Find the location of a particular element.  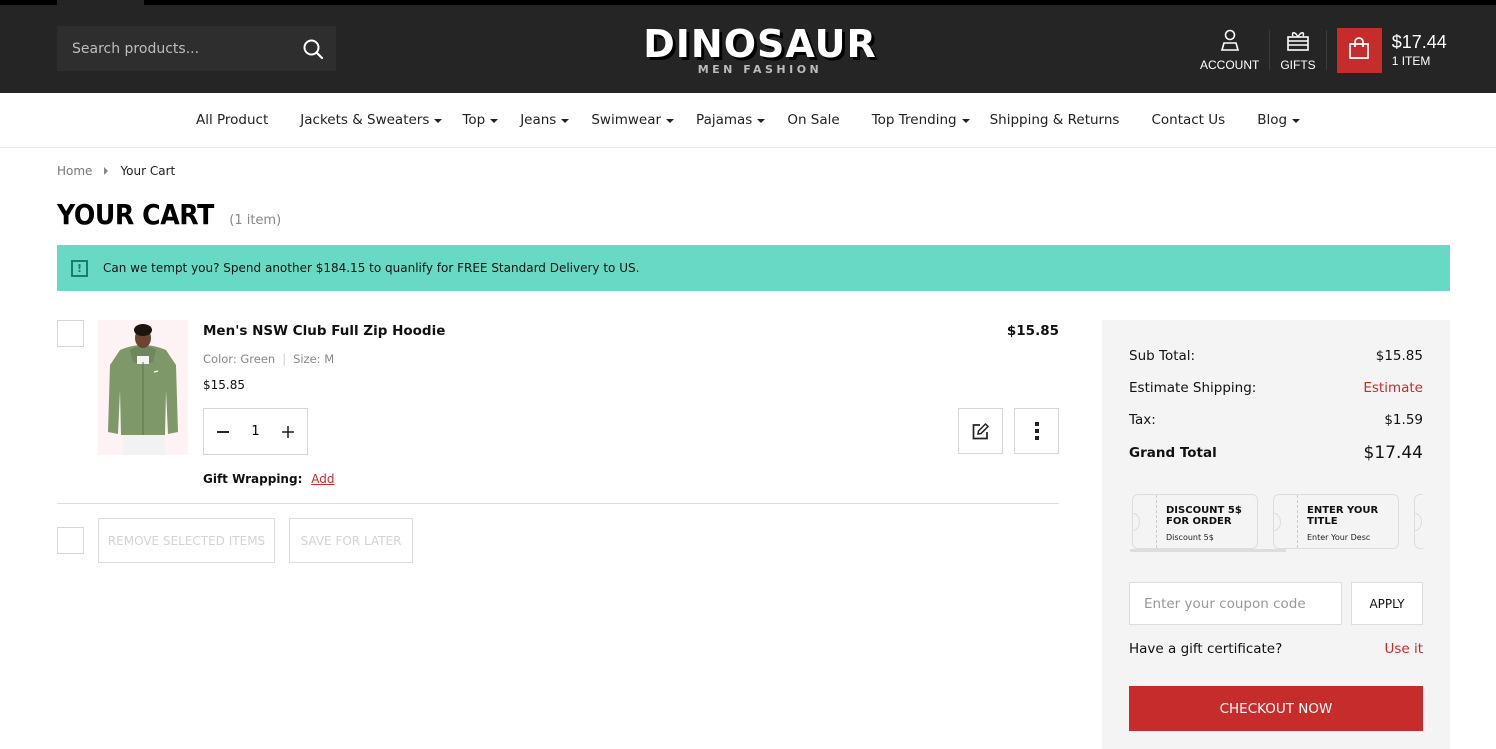

tax-label: Tax: is located at coordinates (1142, 420).